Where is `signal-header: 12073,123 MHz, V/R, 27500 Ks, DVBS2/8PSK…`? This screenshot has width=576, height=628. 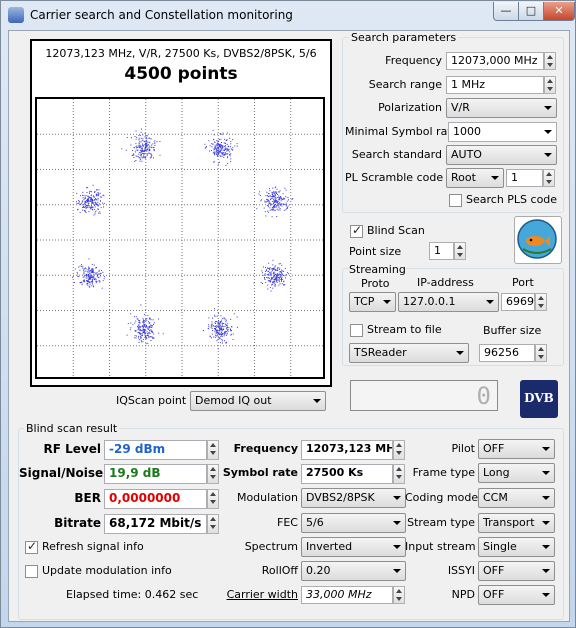 signal-header: 12073,123 MHz, V/R, 27500 Ks, DVBS2/8PSK… is located at coordinates (181, 53).